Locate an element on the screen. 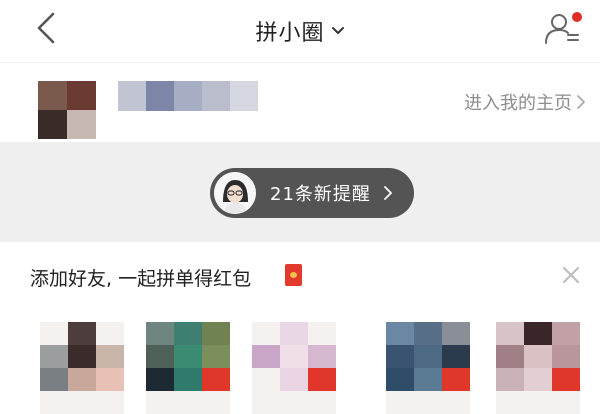  new-reminders-button: 21条新提醒 is located at coordinates (312, 193).